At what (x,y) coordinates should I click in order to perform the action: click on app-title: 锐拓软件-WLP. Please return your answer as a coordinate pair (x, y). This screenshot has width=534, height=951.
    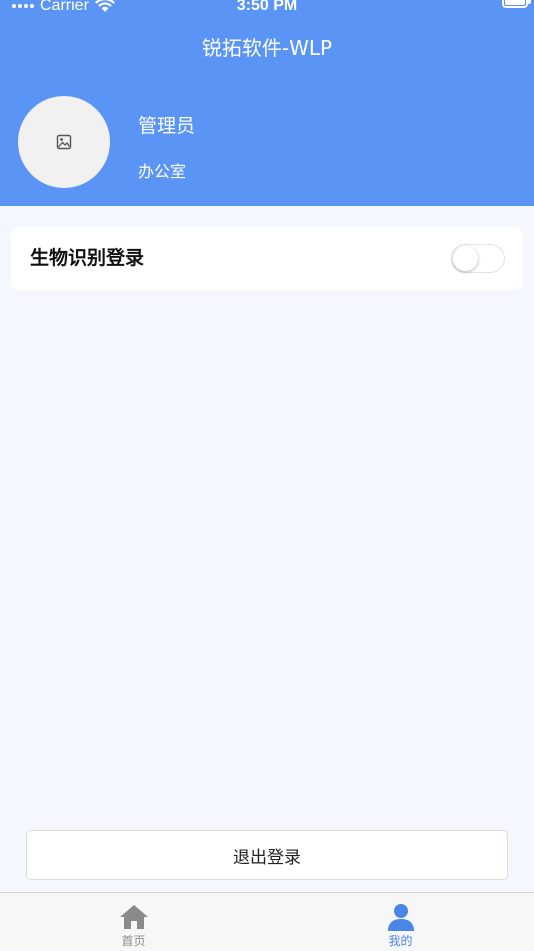
    Looking at the image, I should click on (267, 48).